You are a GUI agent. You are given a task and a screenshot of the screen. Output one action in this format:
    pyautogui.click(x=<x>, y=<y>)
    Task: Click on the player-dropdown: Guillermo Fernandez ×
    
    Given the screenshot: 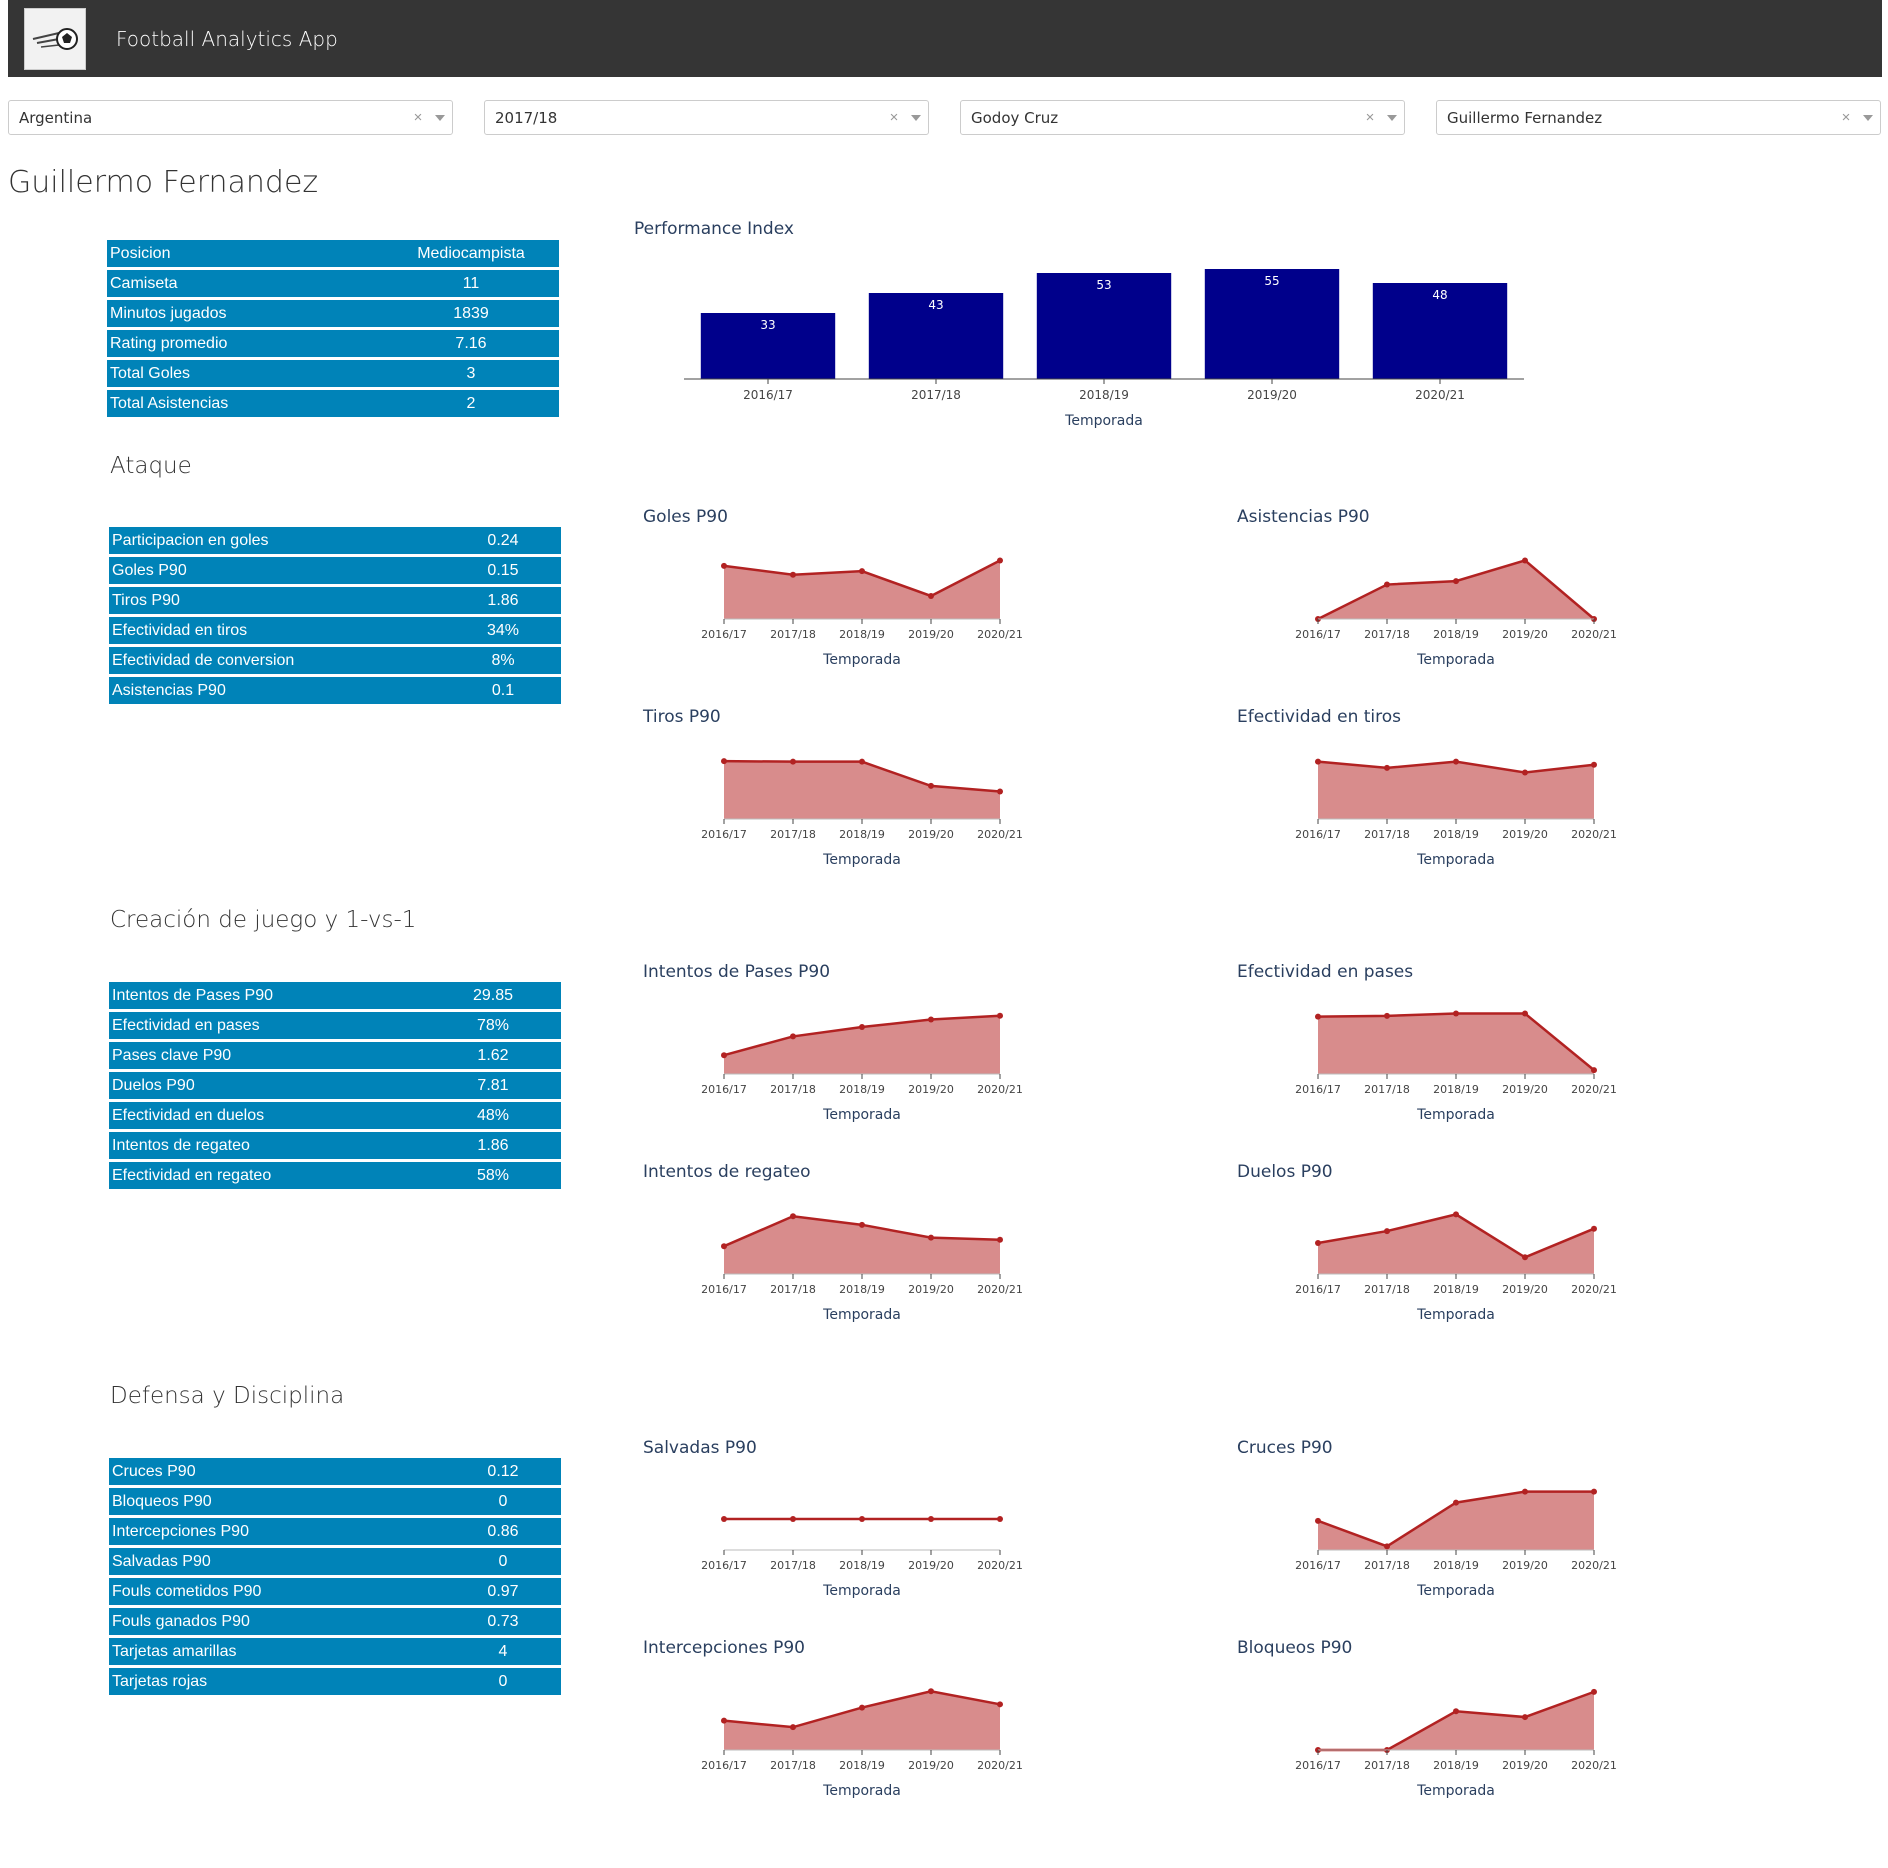 What is the action you would take?
    pyautogui.click(x=1658, y=117)
    